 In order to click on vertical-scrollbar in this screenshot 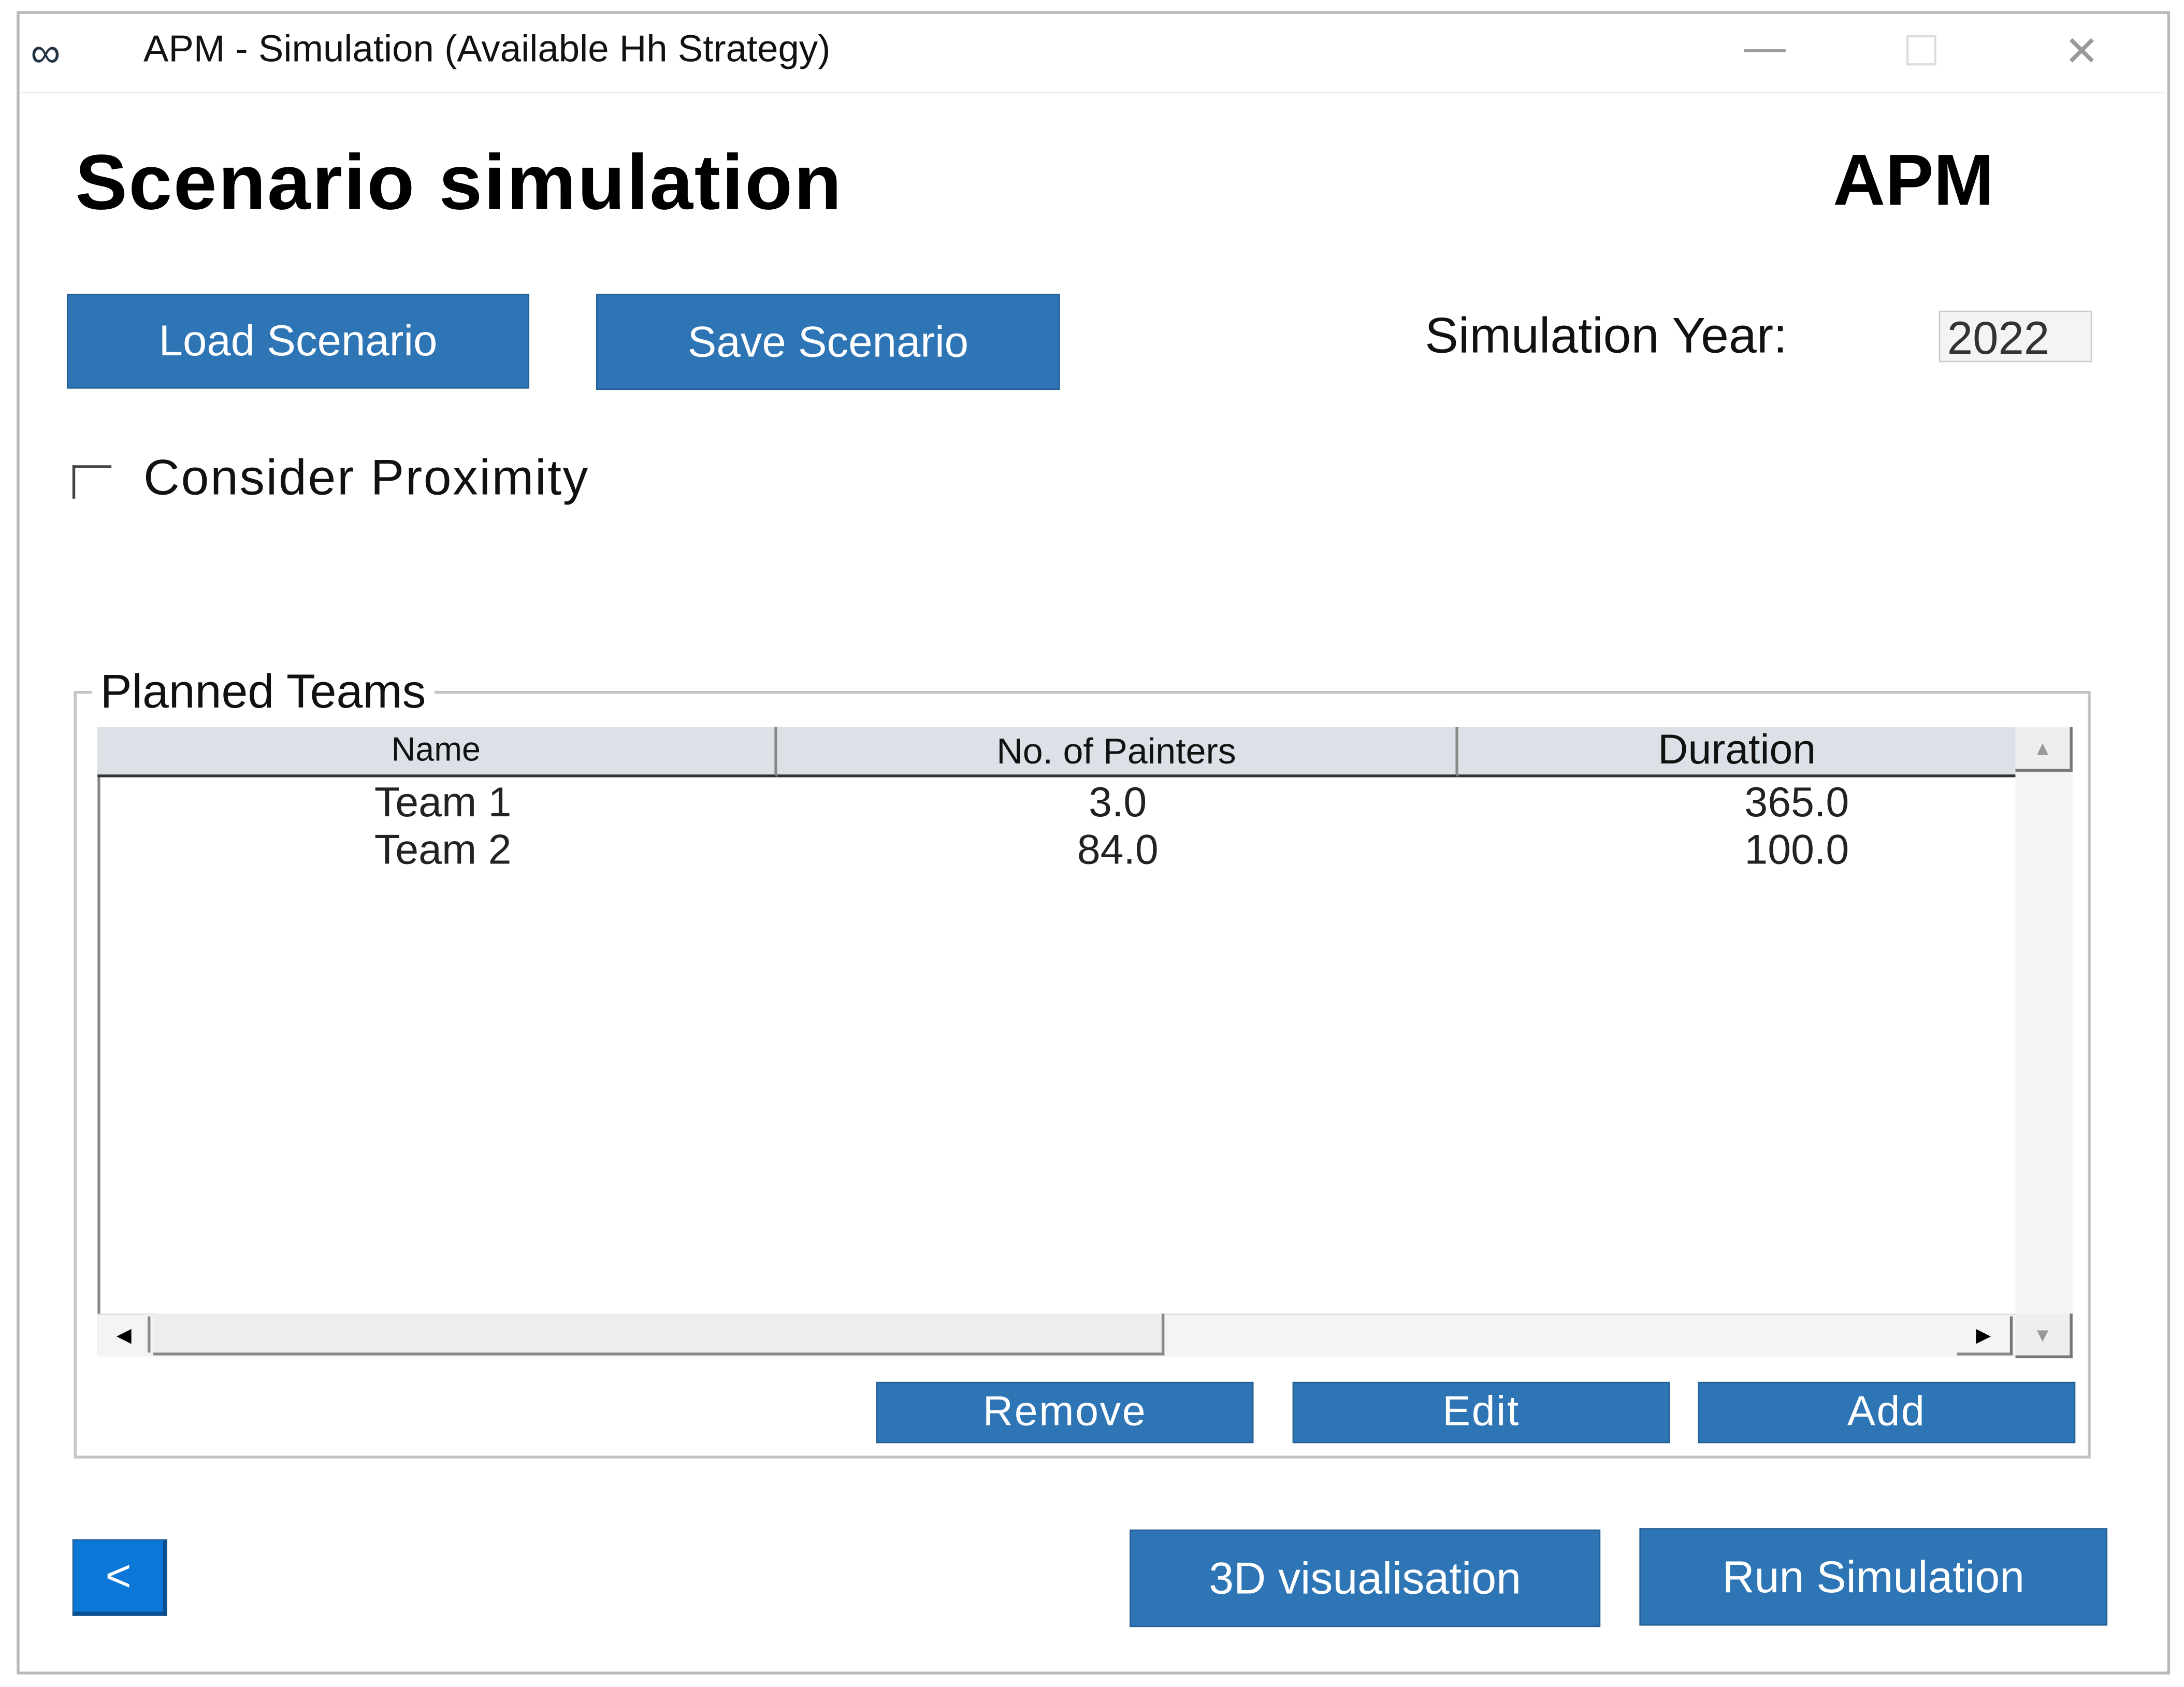, I will do `click(2044, 1041)`.